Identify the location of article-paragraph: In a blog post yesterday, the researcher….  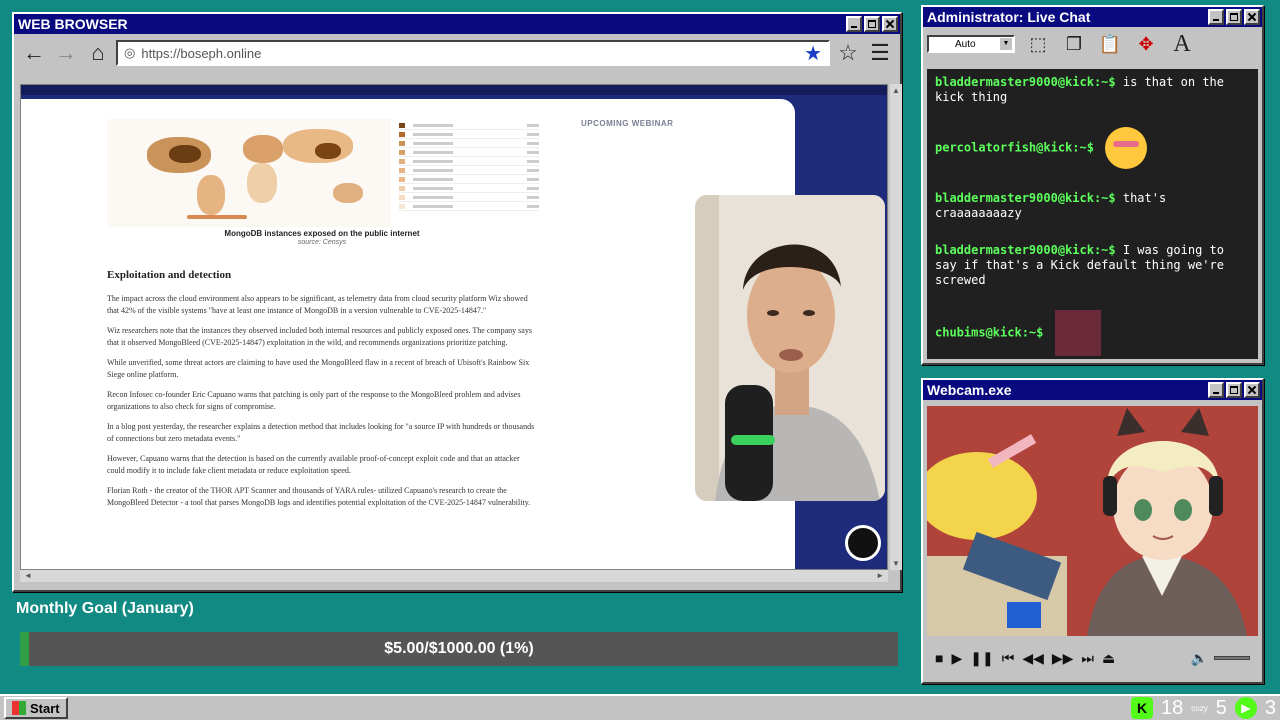
(321, 432).